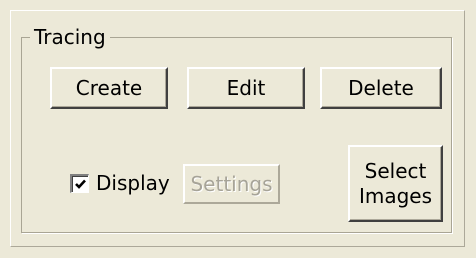 This screenshot has width=476, height=258. I want to click on display-checkbox, so click(79, 183).